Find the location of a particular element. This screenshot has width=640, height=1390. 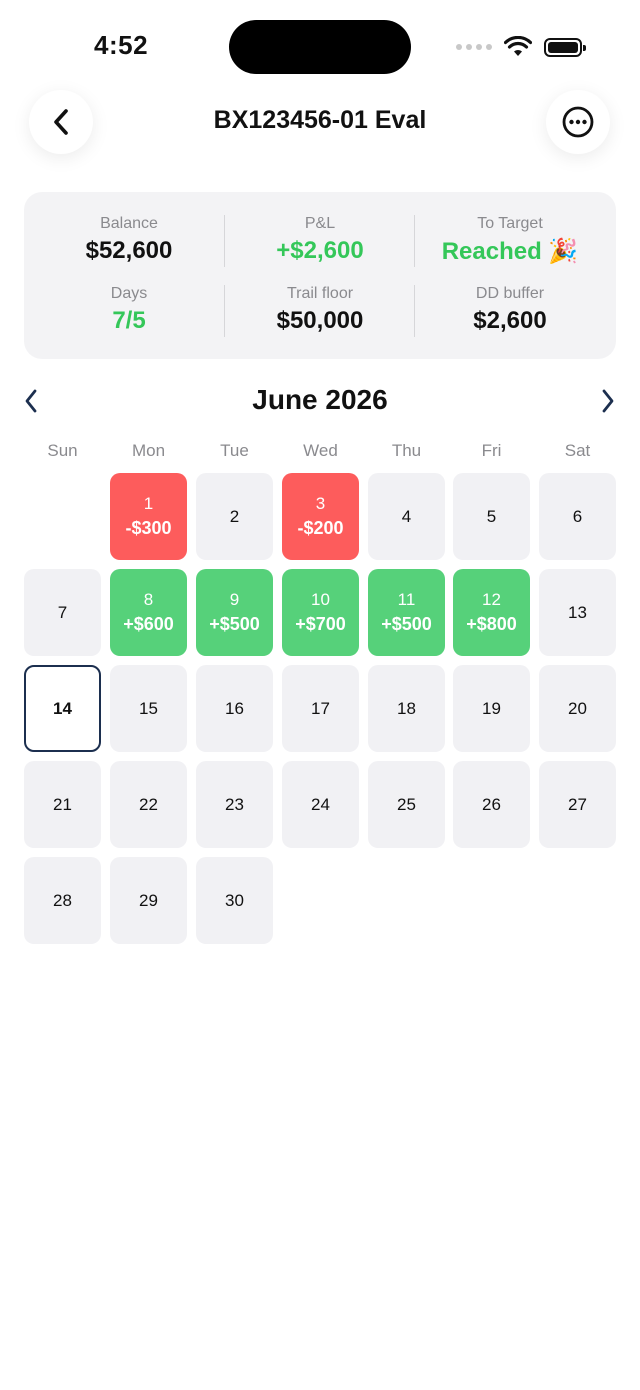

day-number: 4 is located at coordinates (406, 516).